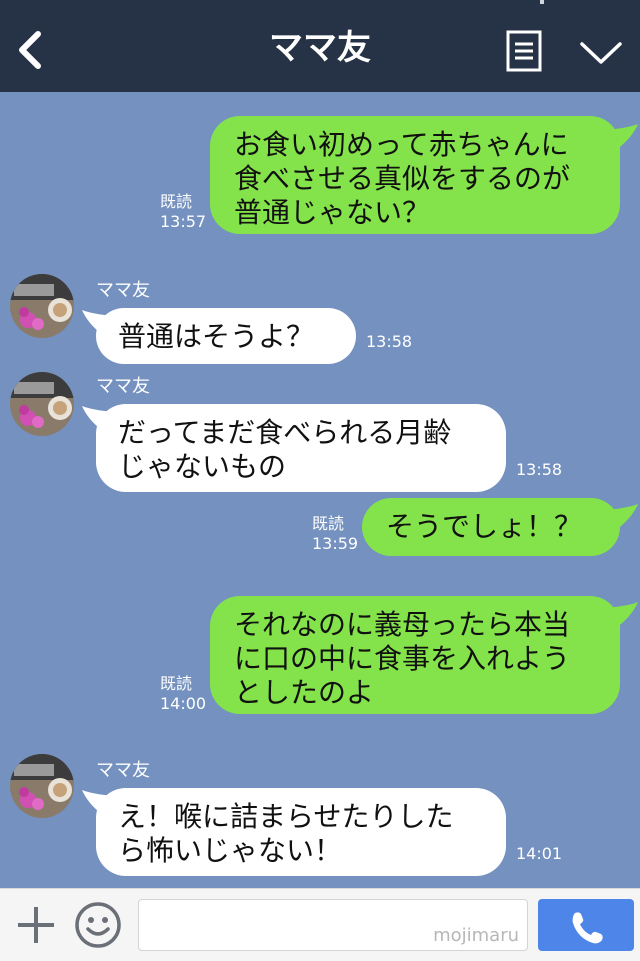 The image size is (640, 961). I want to click on their-message-bubble: 普通はそうよ？, so click(226, 336).